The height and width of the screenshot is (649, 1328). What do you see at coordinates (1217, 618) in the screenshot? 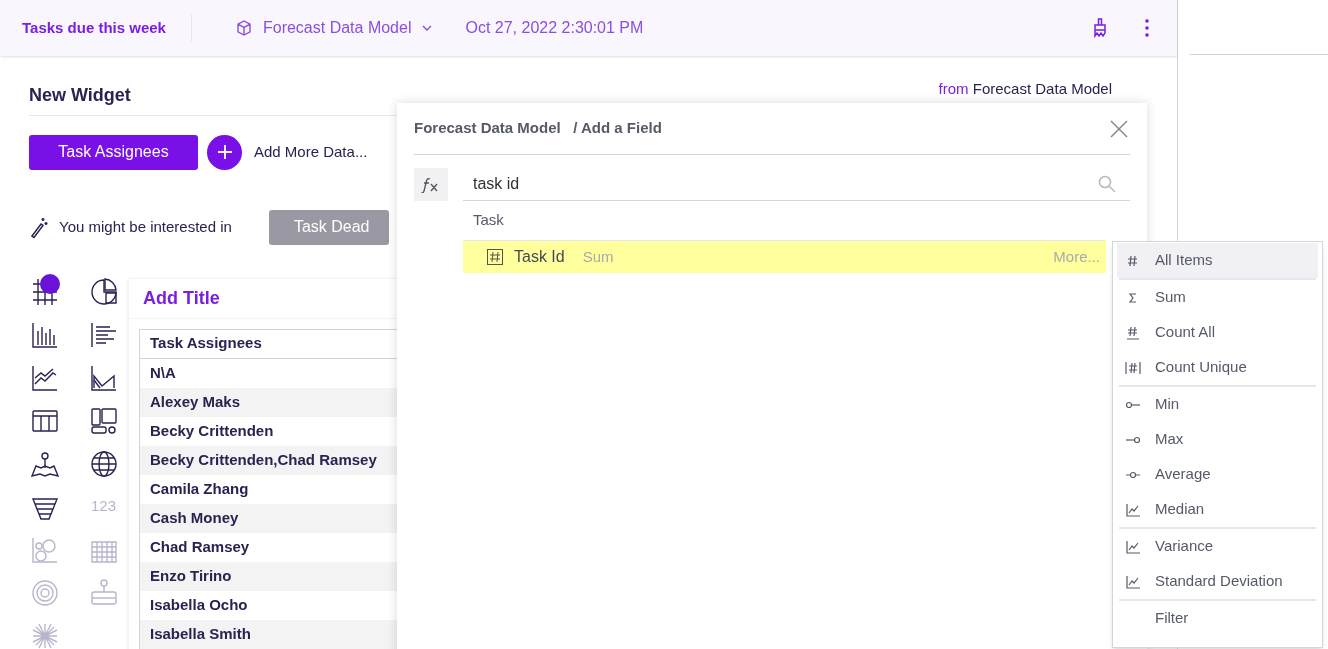
I see `menu-item: Filter` at bounding box center [1217, 618].